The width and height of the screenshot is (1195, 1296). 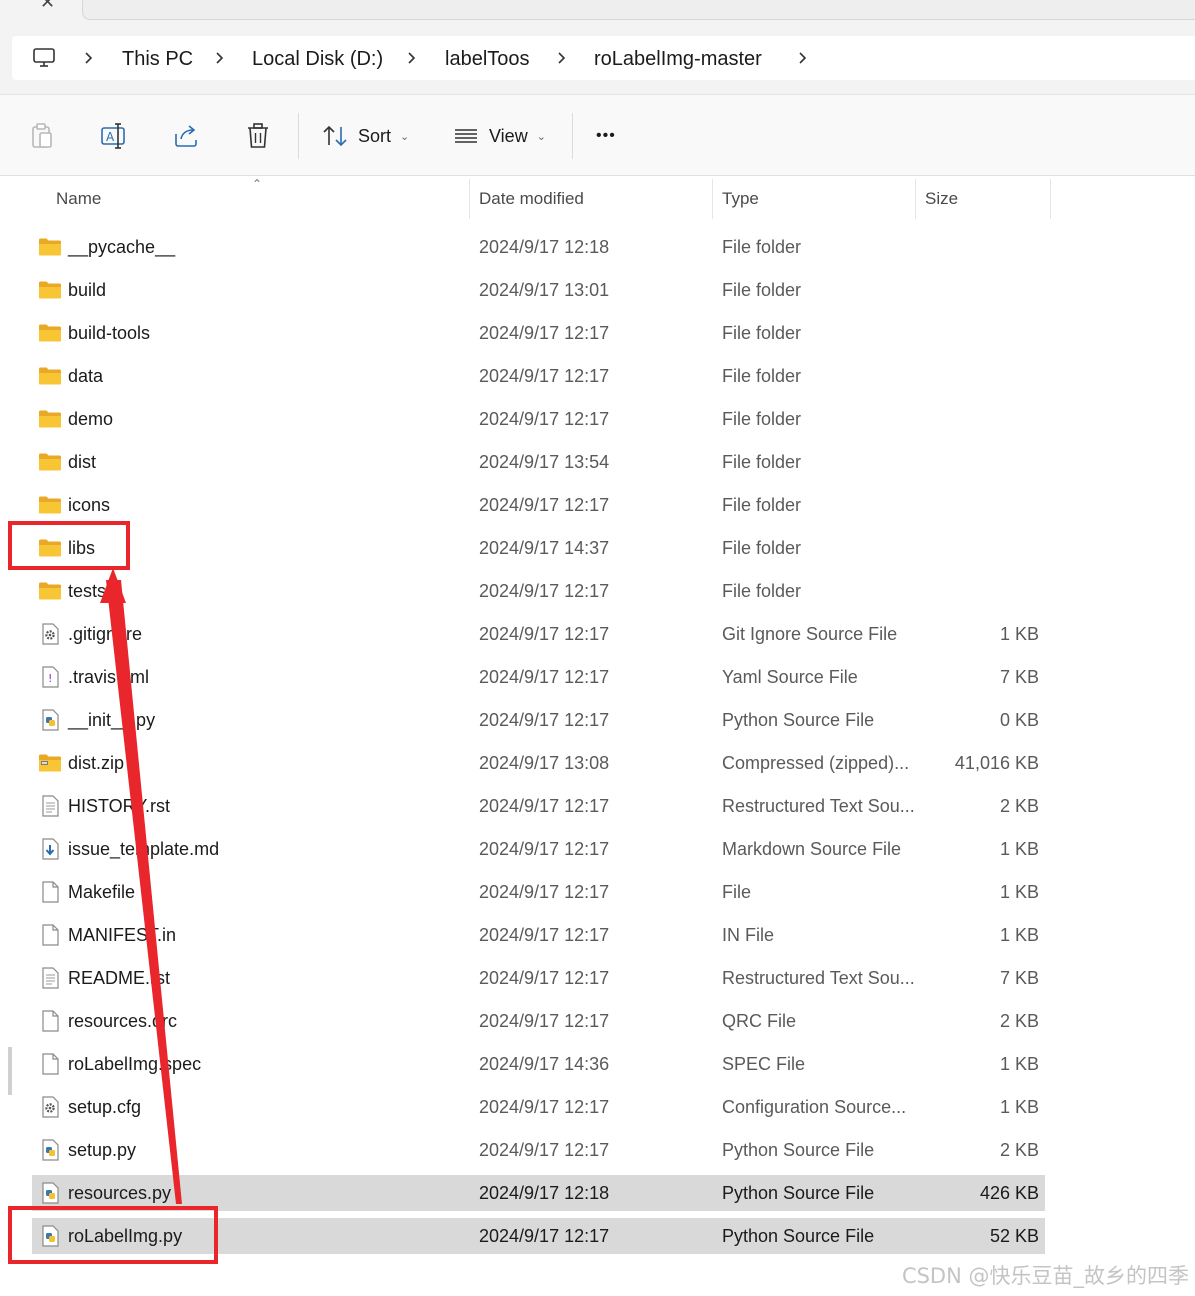 I want to click on file-size: 52 KB, so click(x=1014, y=1236).